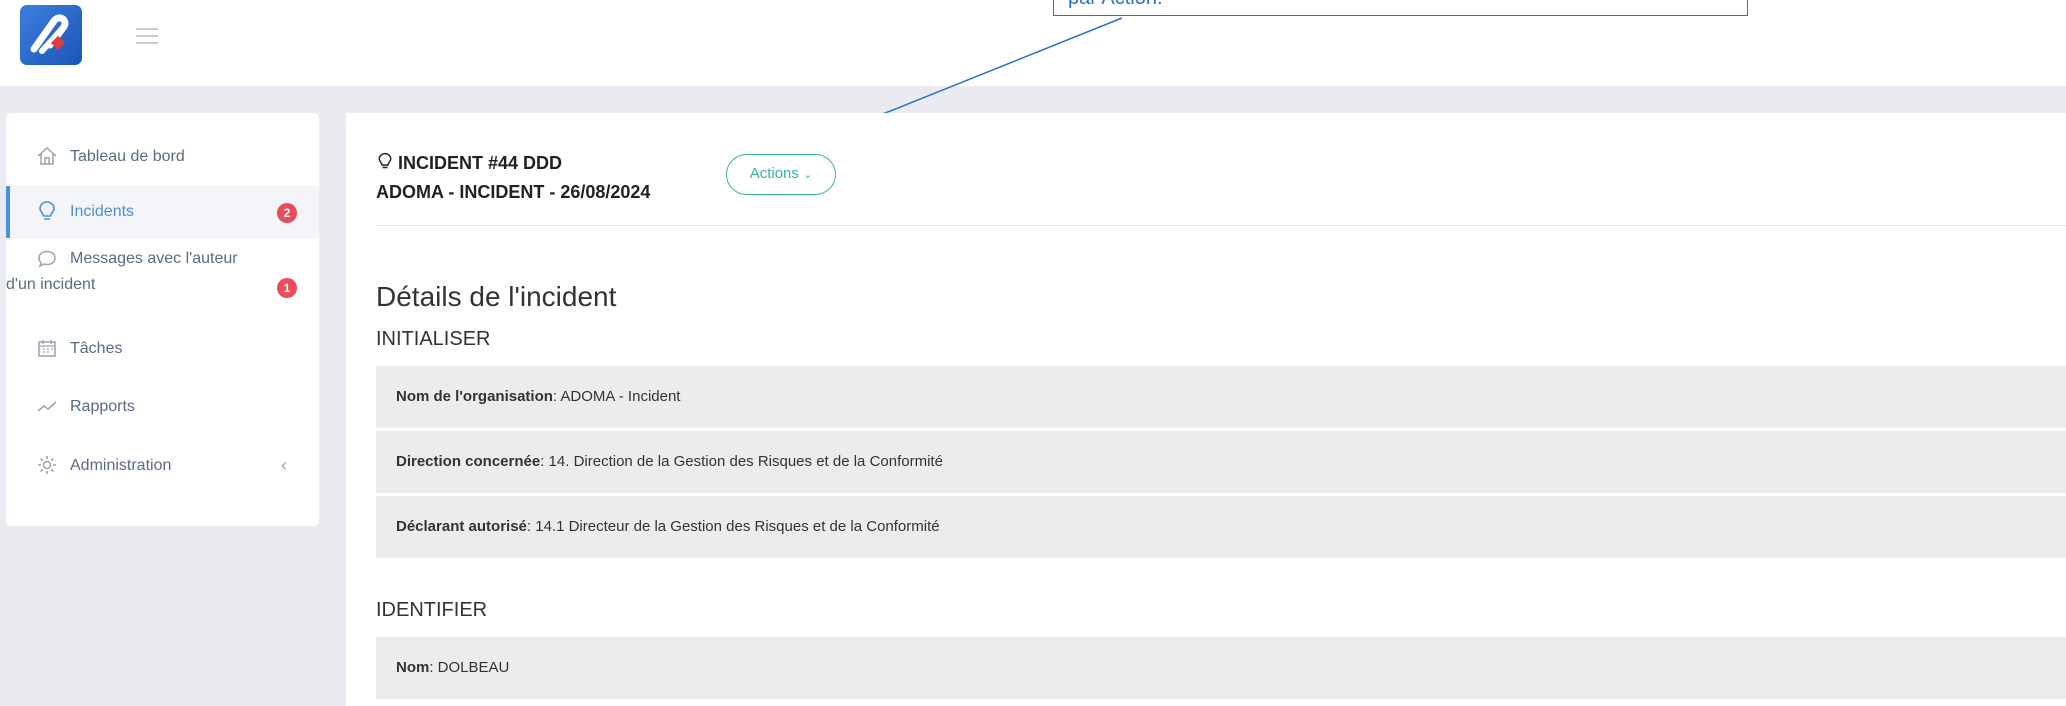 The image size is (2066, 706). Describe the element at coordinates (1221, 668) in the screenshot. I see `detail-row-nom: Nom: DOLBEAU` at that location.